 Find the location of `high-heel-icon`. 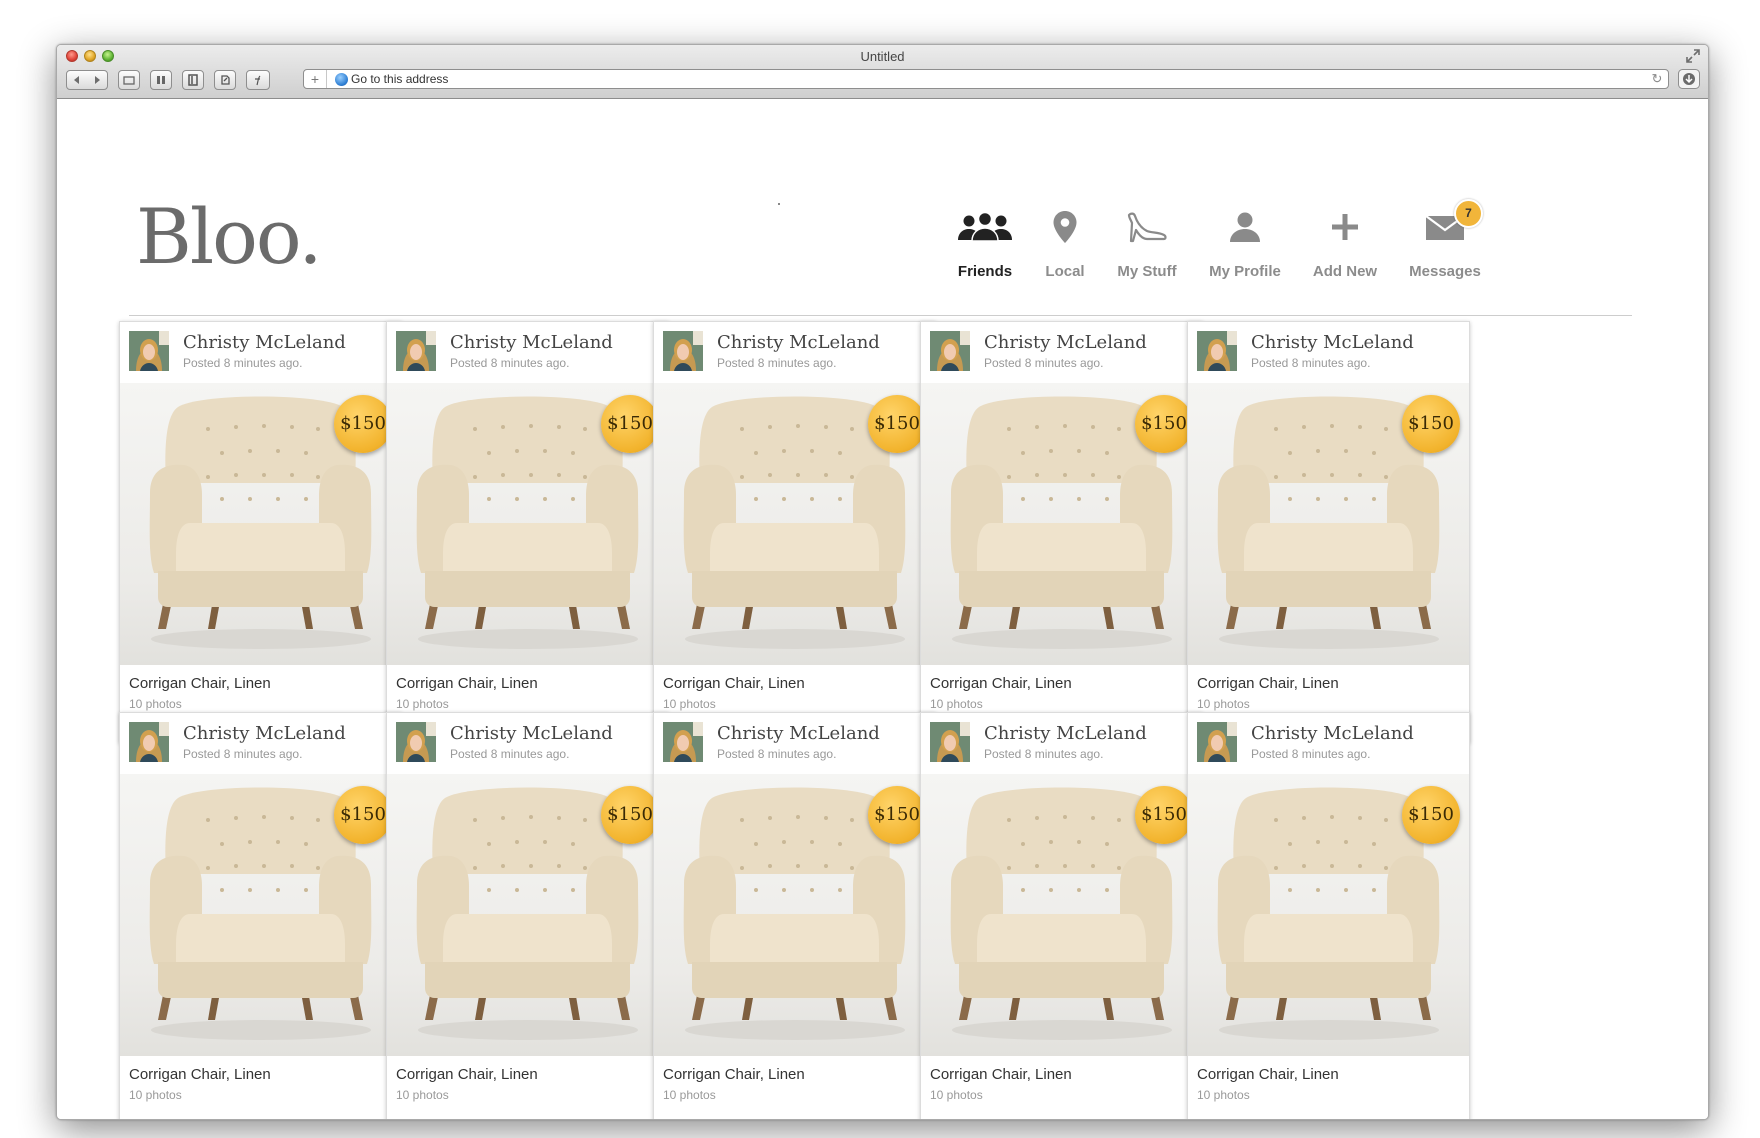

high-heel-icon is located at coordinates (1147, 227).